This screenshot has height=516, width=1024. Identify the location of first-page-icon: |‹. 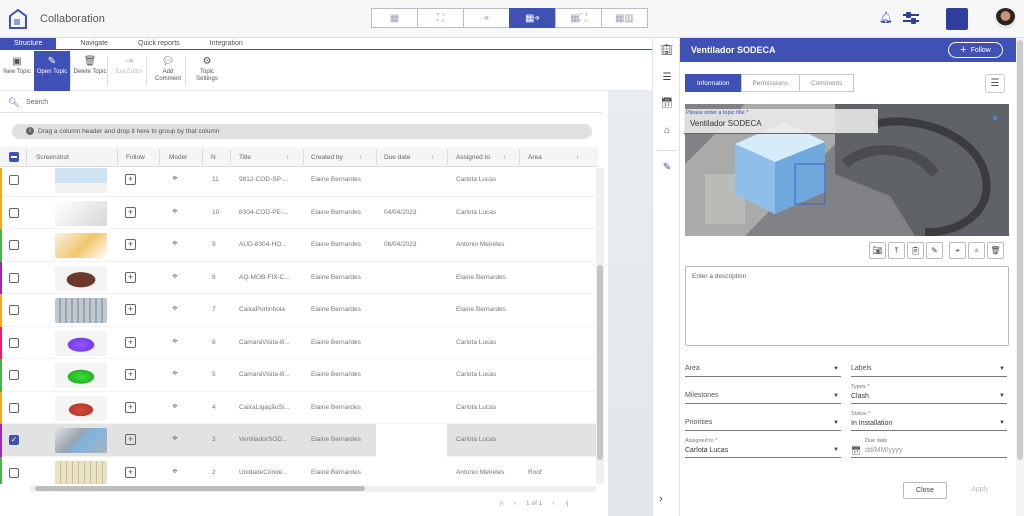
(502, 503).